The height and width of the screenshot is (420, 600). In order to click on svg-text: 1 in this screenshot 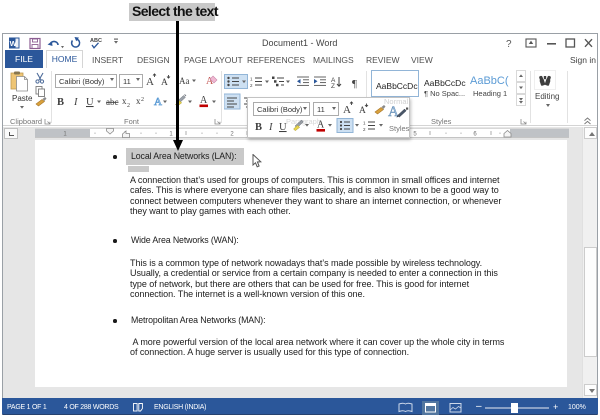, I will do `click(364, 123)`.